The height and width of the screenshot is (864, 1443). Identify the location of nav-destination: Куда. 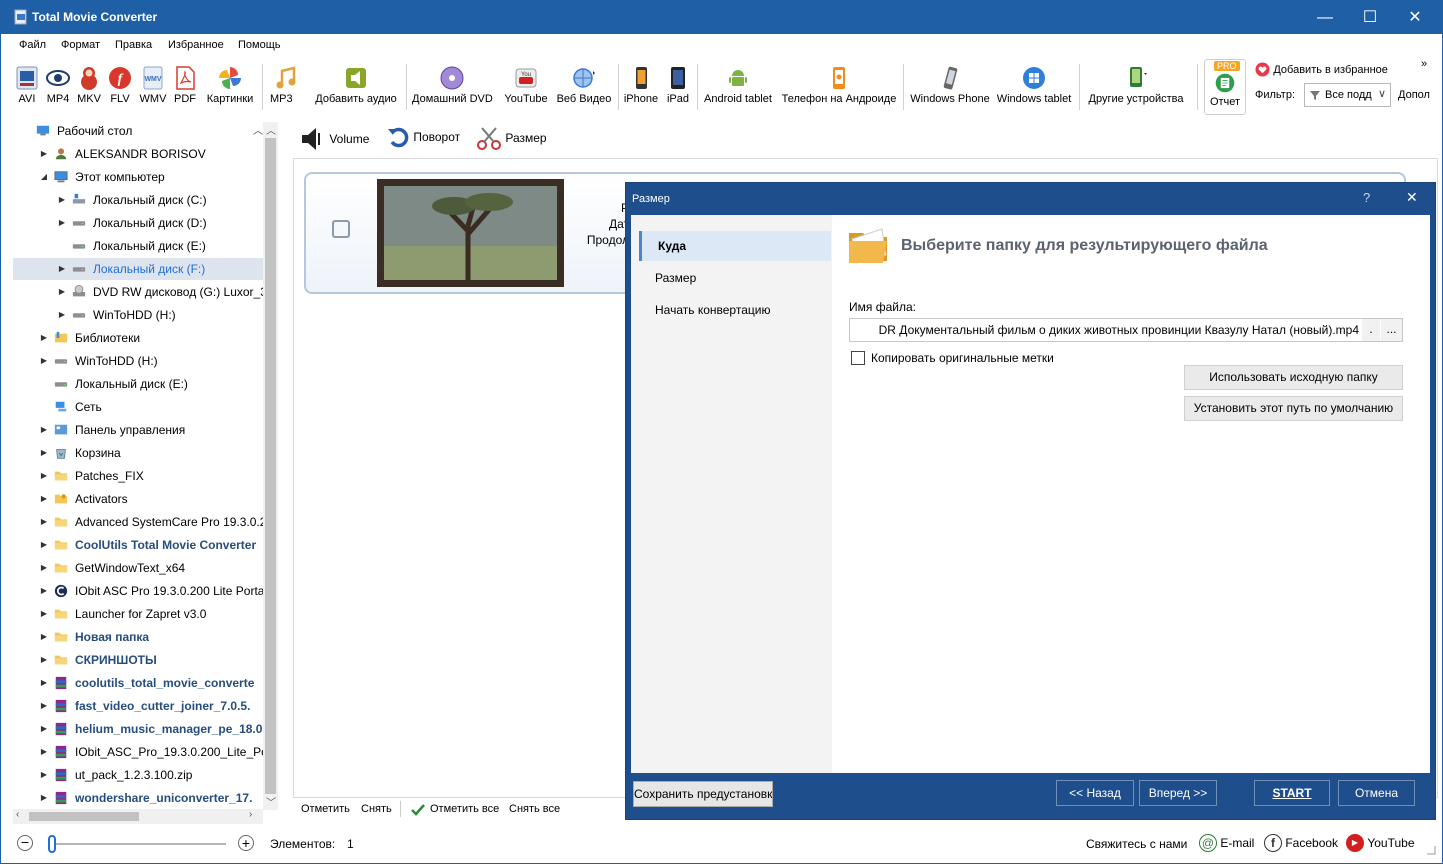
(735, 246).